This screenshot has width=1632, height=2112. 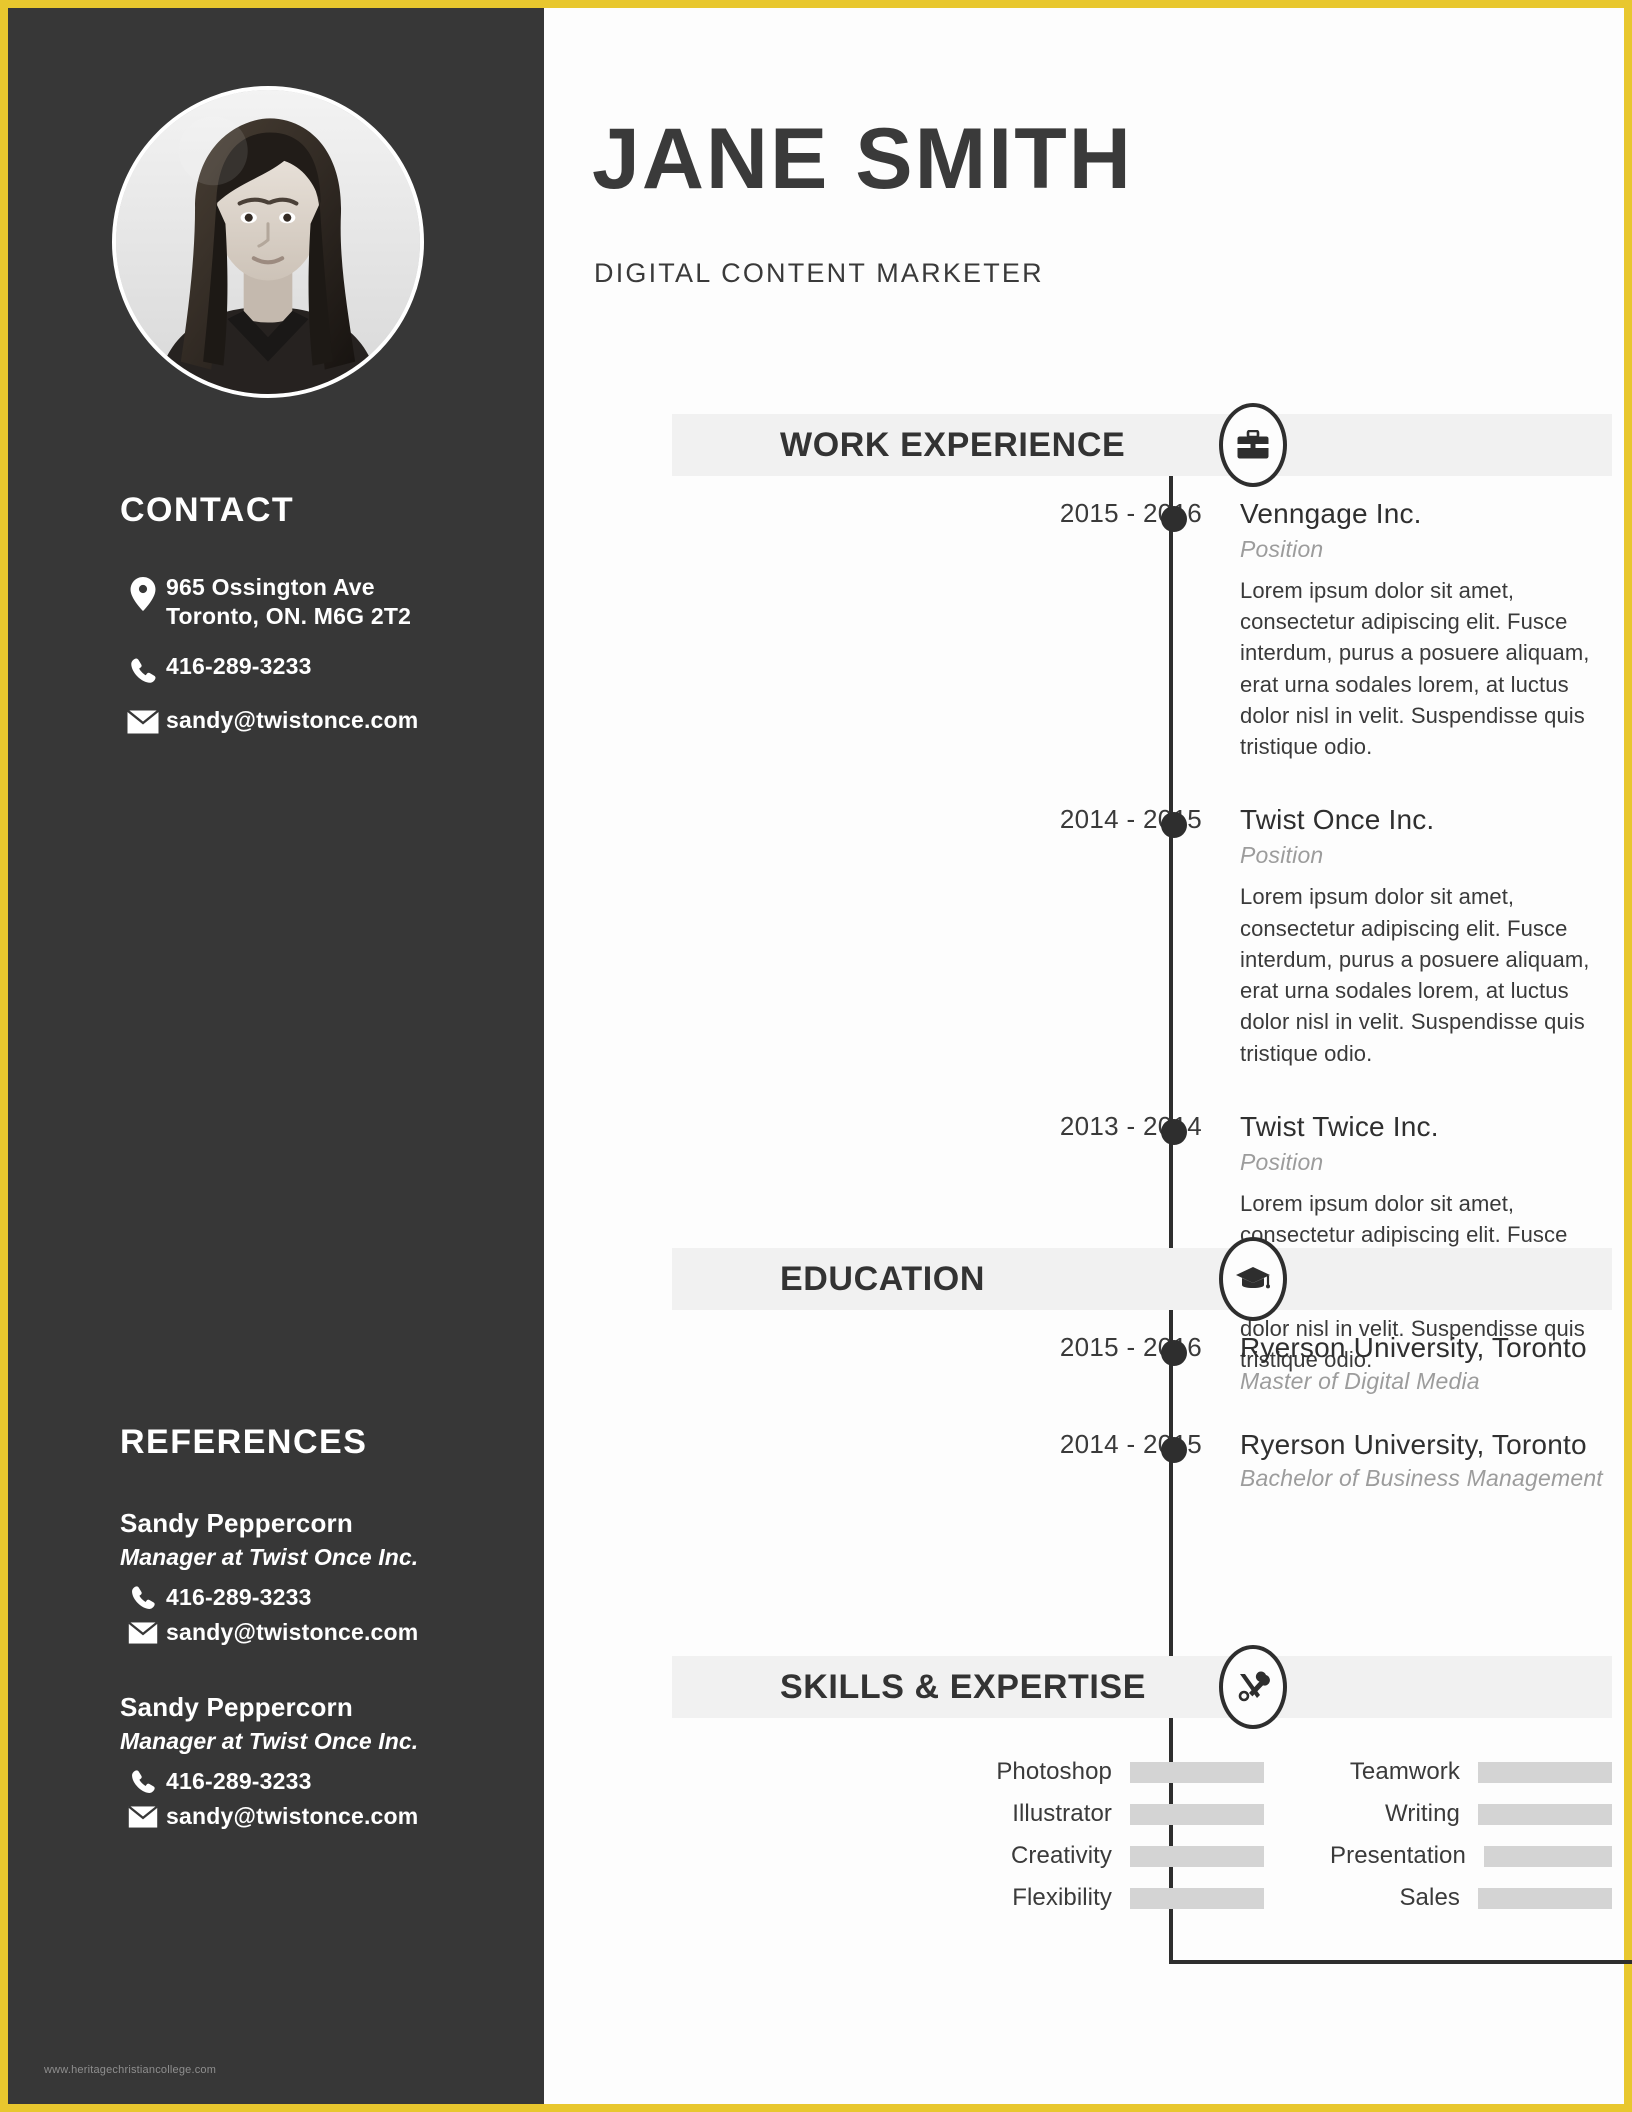 What do you see at coordinates (1054, 1771) in the screenshot?
I see `skill-label: Photoshop` at bounding box center [1054, 1771].